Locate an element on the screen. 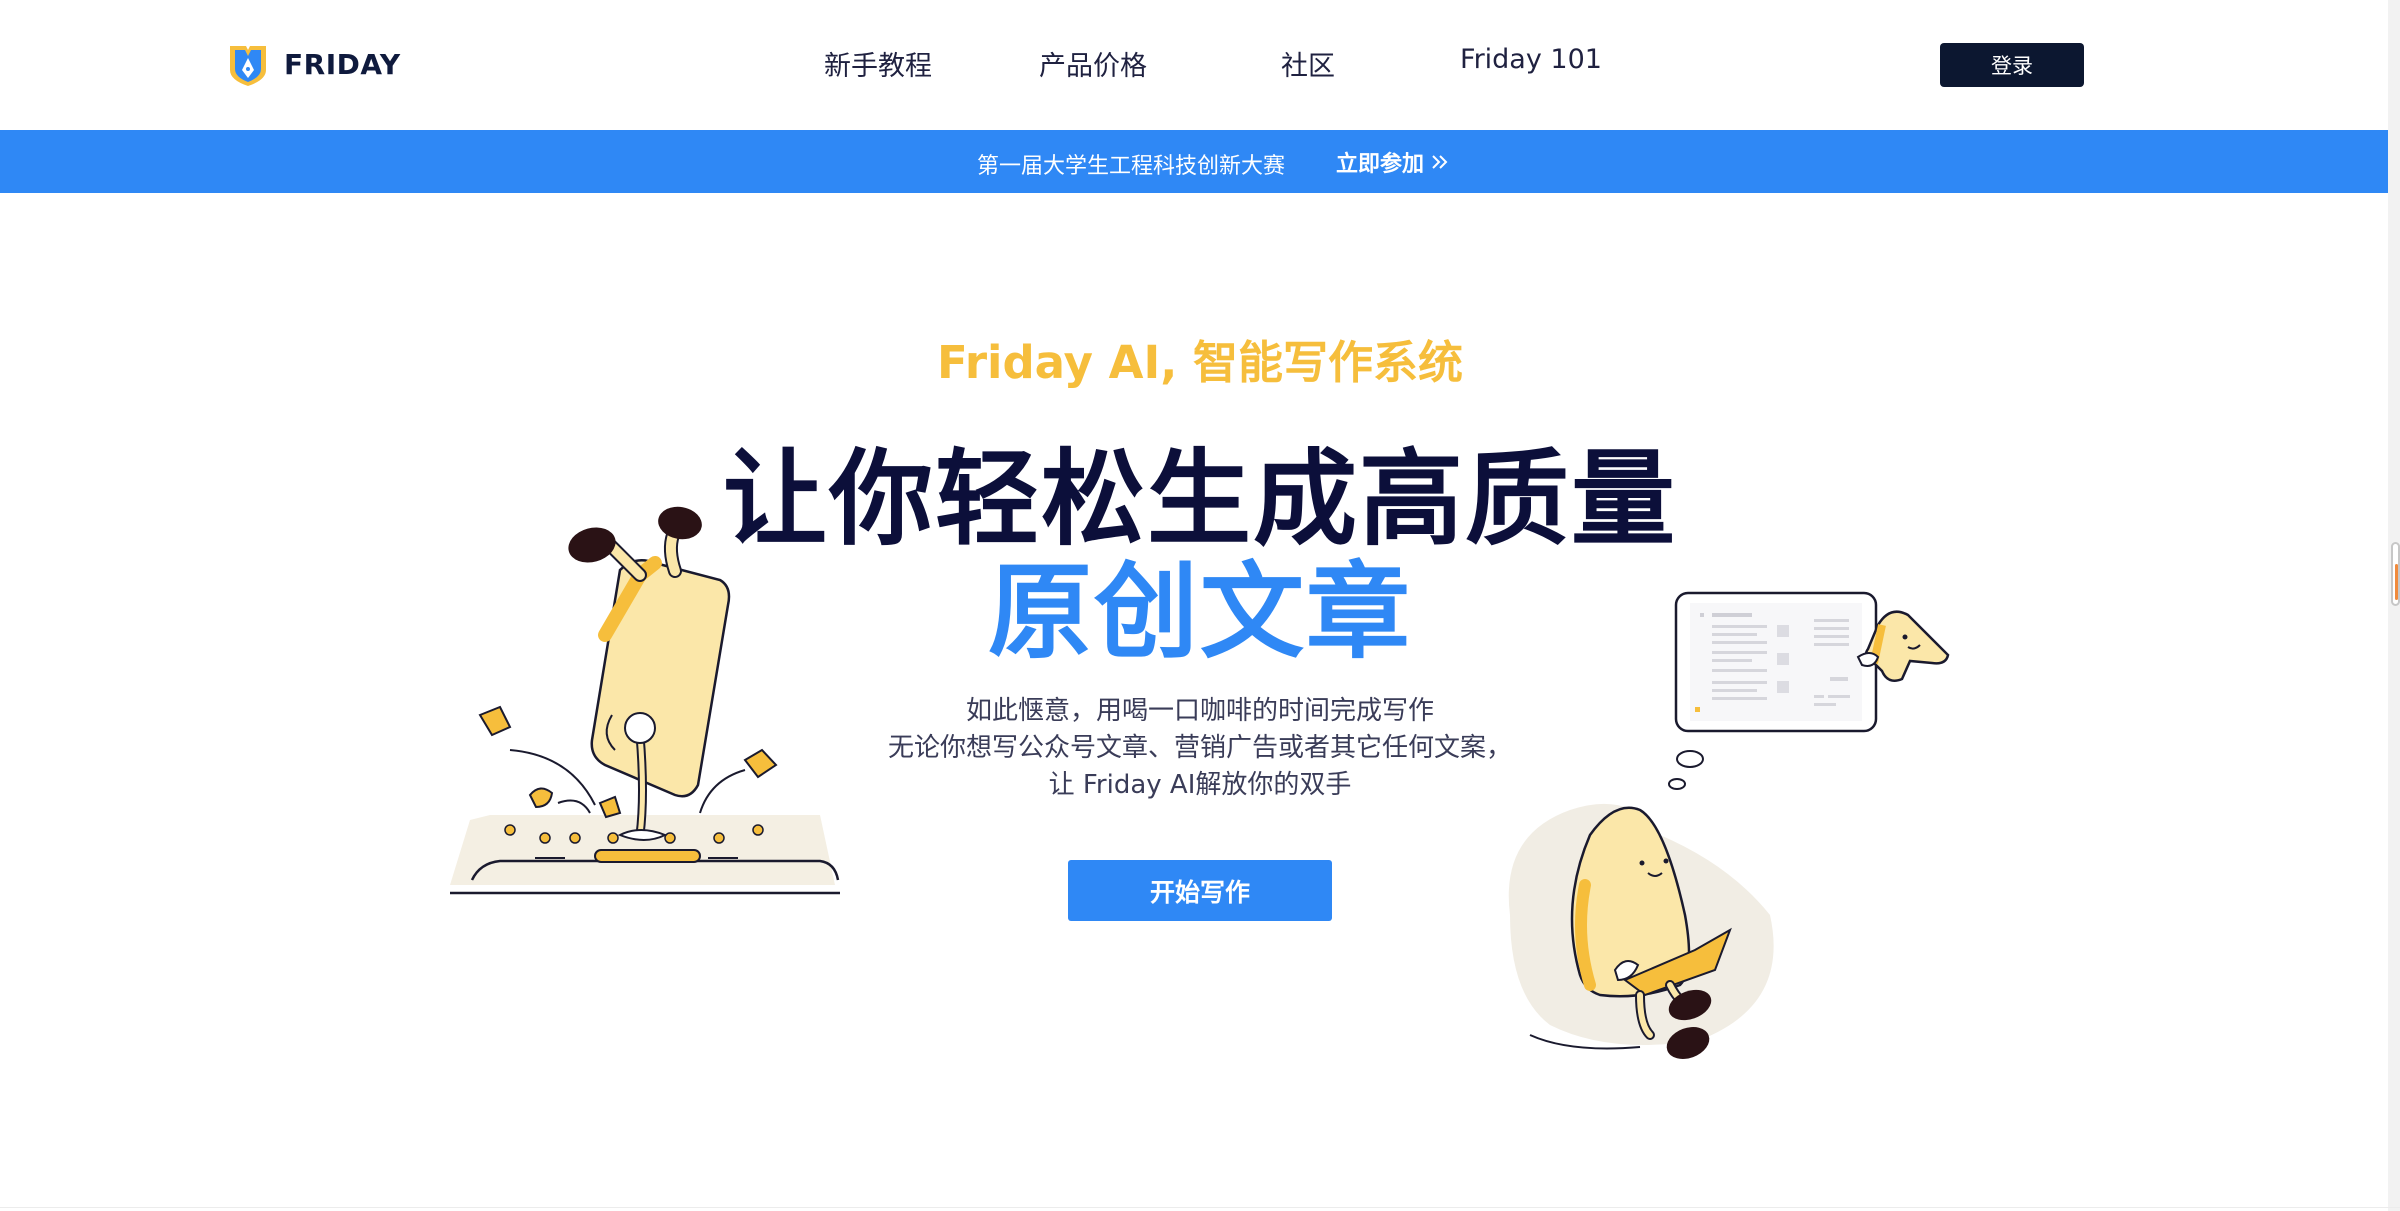 The image size is (2400, 1211). banner-join-link: 立即参加 is located at coordinates (1393, 162).